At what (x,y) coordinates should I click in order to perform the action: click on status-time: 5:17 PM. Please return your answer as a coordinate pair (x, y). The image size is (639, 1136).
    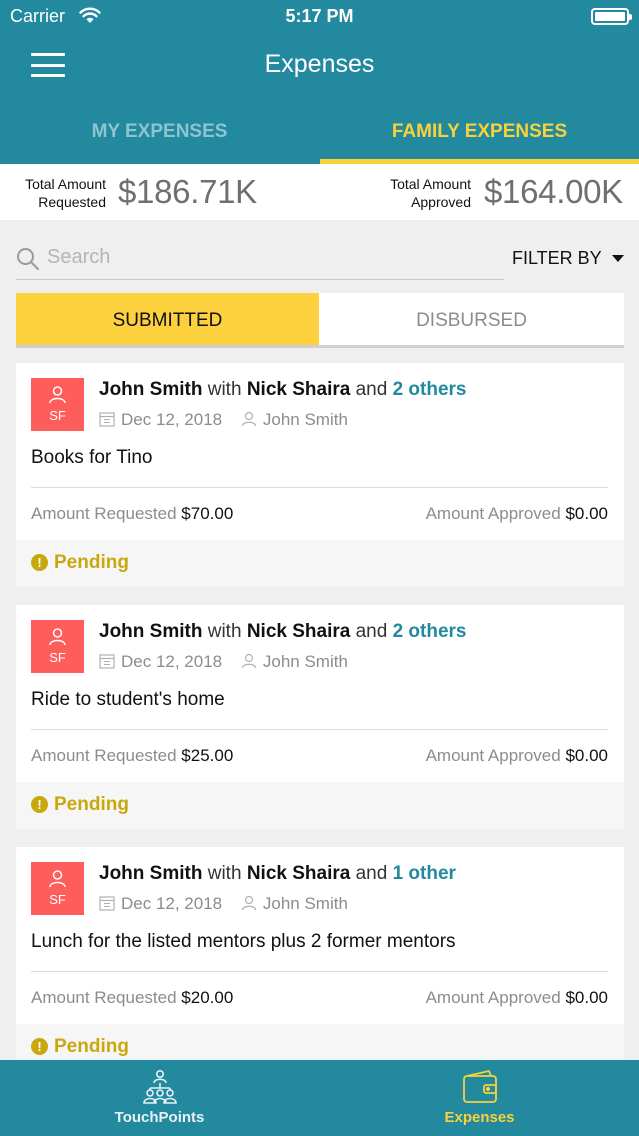
    Looking at the image, I should click on (319, 16).